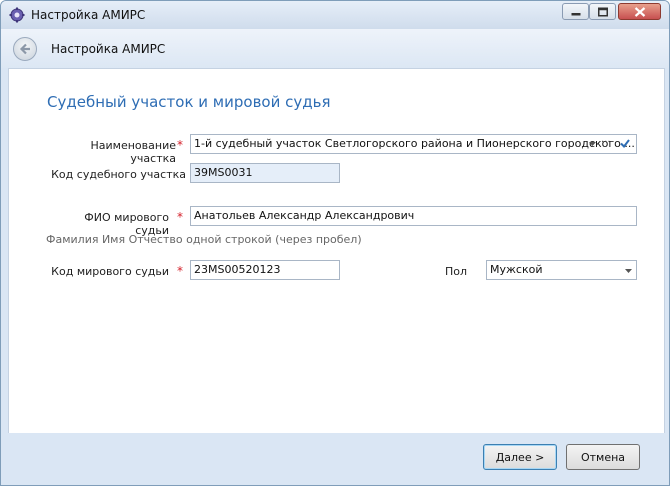 The width and height of the screenshot is (670, 486). I want to click on judge-code-required-mark: *, so click(180, 271).